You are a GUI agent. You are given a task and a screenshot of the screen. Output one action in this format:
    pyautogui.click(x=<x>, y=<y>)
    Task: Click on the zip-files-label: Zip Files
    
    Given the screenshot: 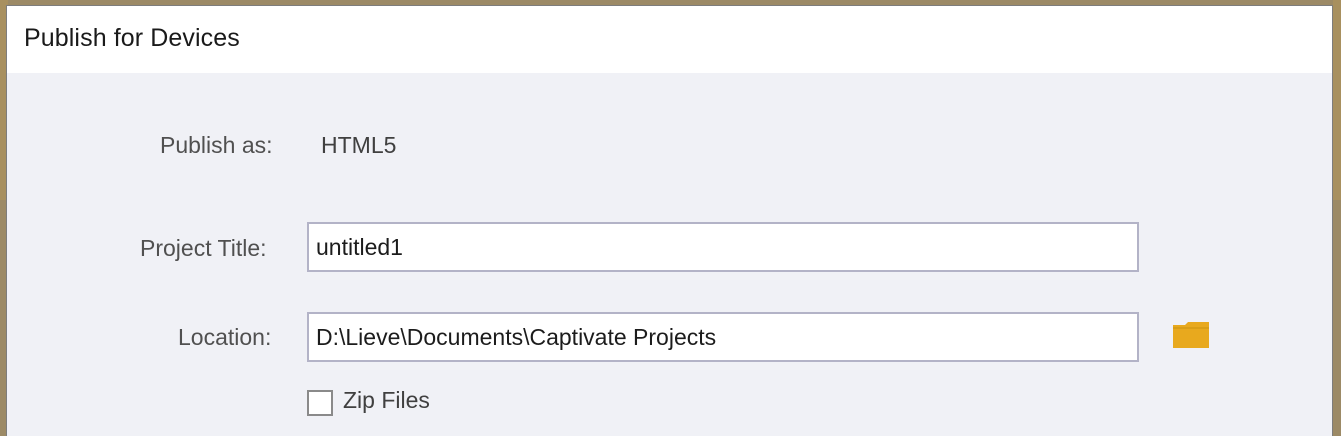 What is the action you would take?
    pyautogui.click(x=386, y=400)
    